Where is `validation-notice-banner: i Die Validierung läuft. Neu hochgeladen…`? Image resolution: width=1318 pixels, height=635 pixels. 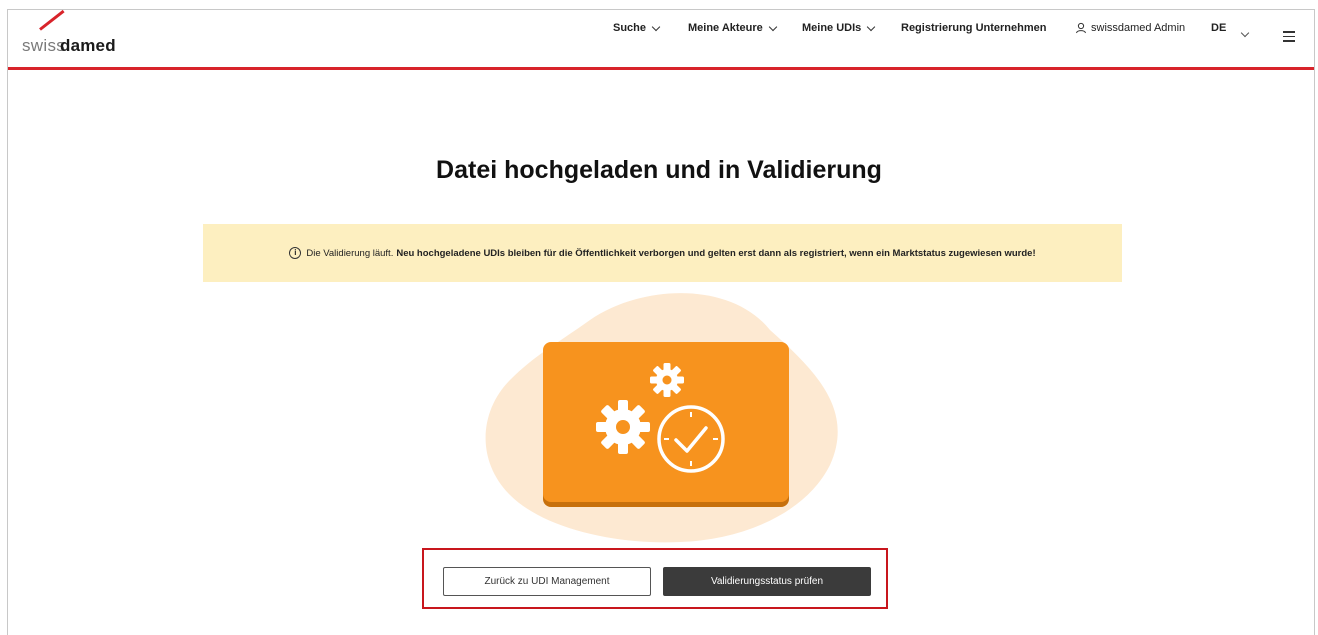 validation-notice-banner: i Die Validierung läuft. Neu hochgeladen… is located at coordinates (662, 253).